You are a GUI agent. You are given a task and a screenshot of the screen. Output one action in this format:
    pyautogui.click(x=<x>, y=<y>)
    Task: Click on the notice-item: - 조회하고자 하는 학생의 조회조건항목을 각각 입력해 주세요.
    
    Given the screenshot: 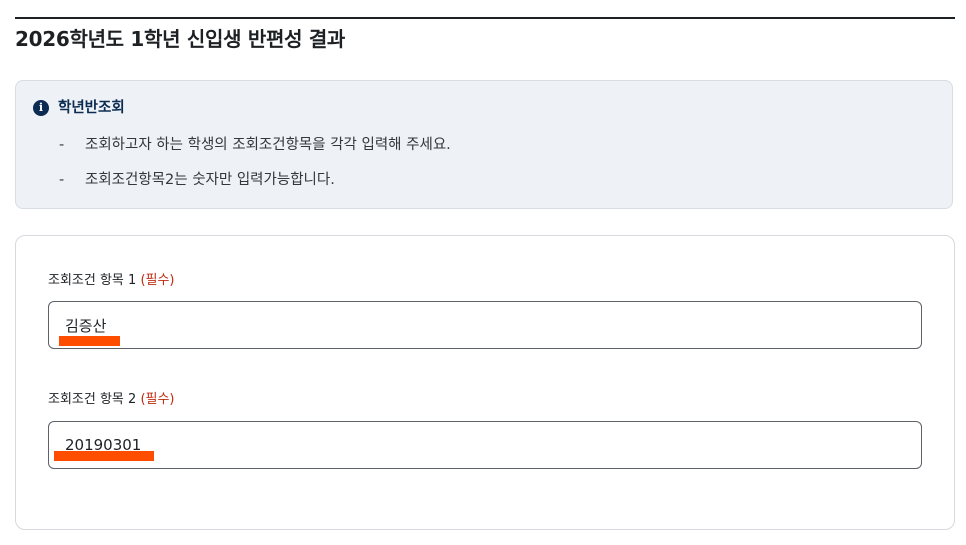 What is the action you would take?
    pyautogui.click(x=255, y=145)
    